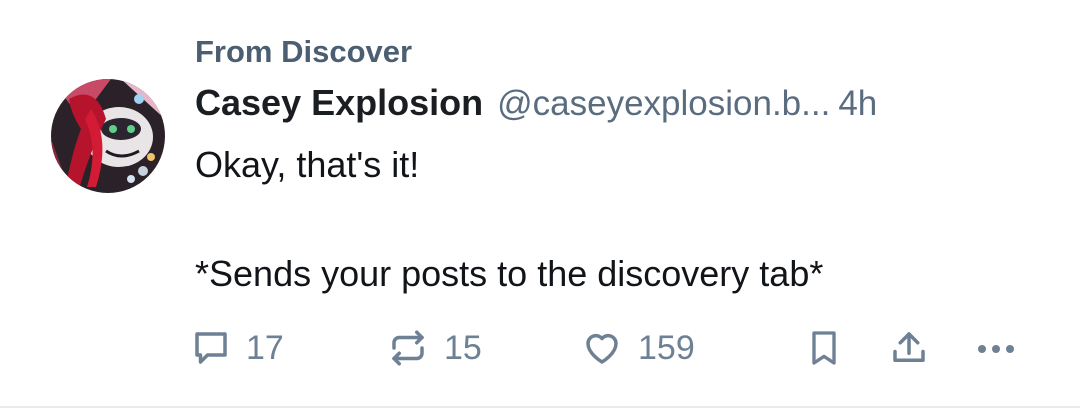 The height and width of the screenshot is (410, 1080). Describe the element at coordinates (265, 347) in the screenshot. I see `reply-count: 17` at that location.